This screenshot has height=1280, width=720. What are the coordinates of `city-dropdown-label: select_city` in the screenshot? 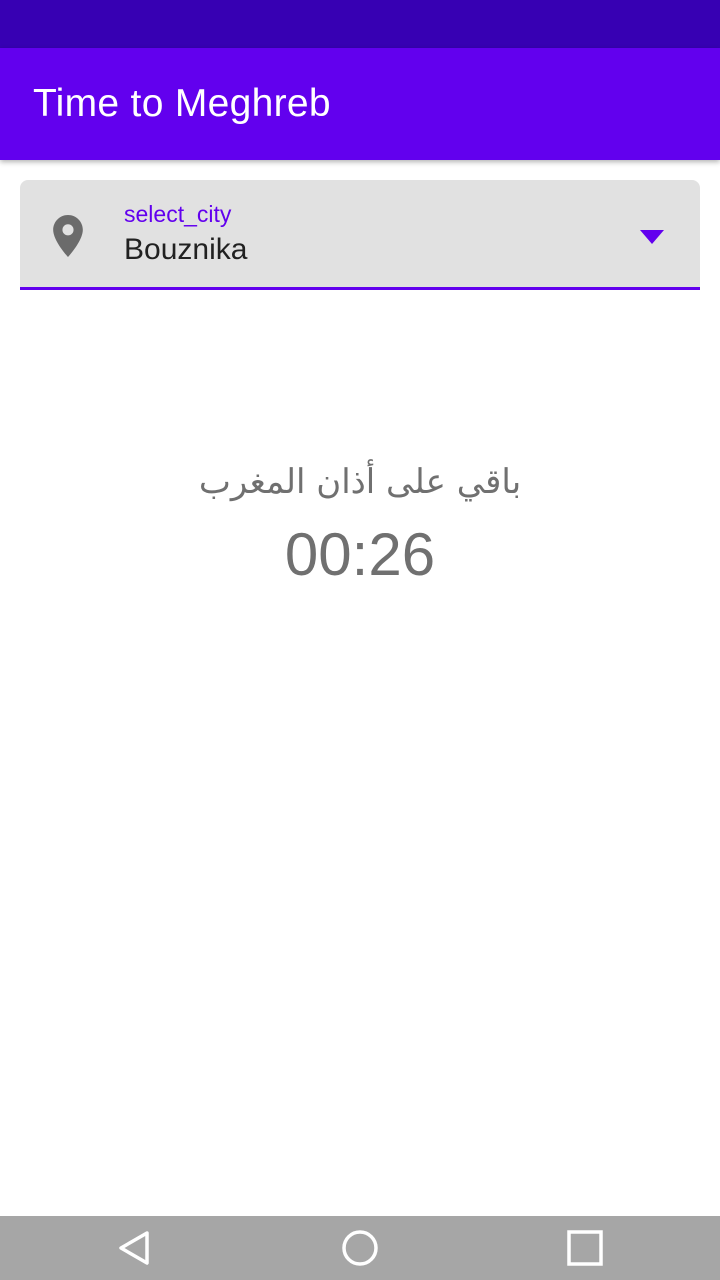 It's located at (178, 214).